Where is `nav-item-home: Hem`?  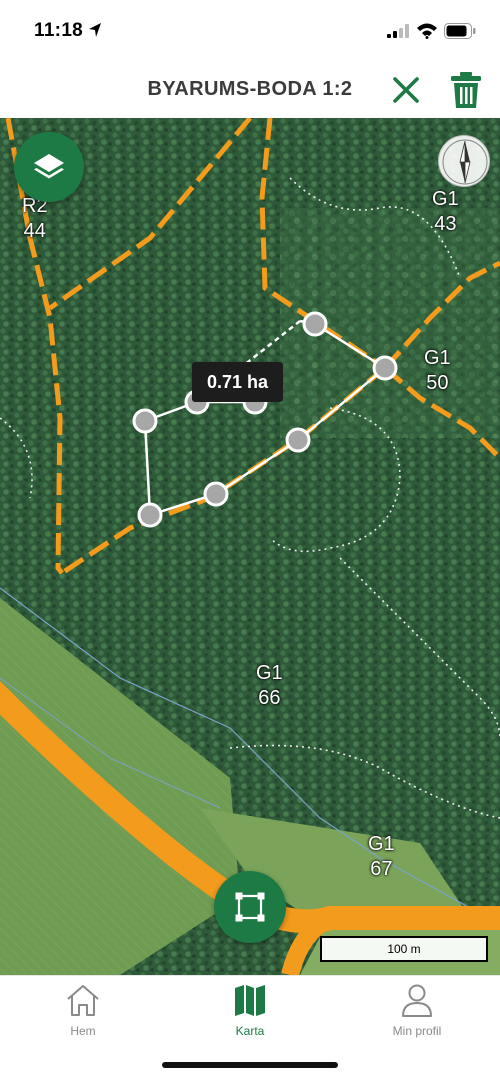
nav-item-home: Hem is located at coordinates (83, 1012).